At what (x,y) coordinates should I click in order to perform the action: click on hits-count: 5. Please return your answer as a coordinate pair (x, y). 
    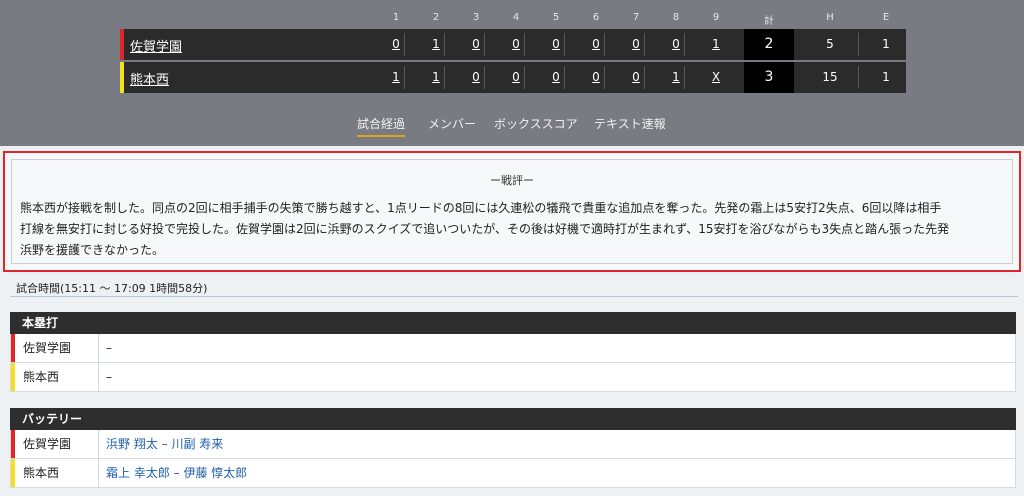
    Looking at the image, I should click on (830, 44).